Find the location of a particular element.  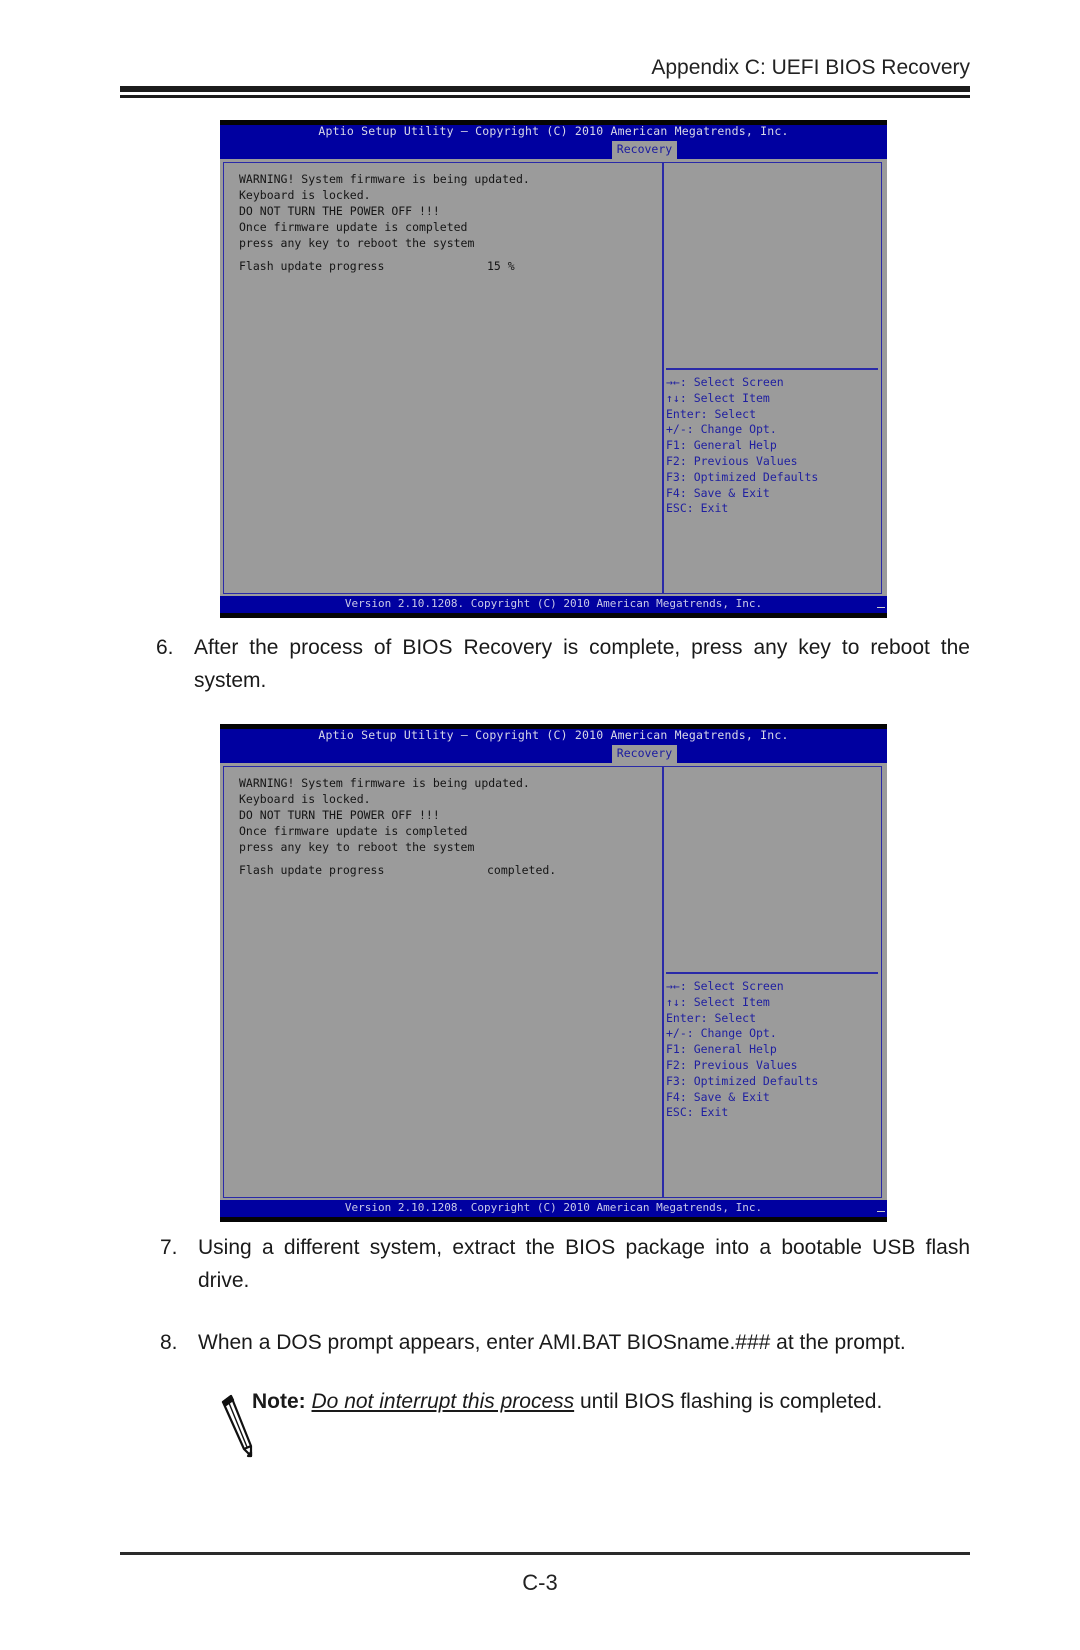

header-rule-thick is located at coordinates (545, 89).